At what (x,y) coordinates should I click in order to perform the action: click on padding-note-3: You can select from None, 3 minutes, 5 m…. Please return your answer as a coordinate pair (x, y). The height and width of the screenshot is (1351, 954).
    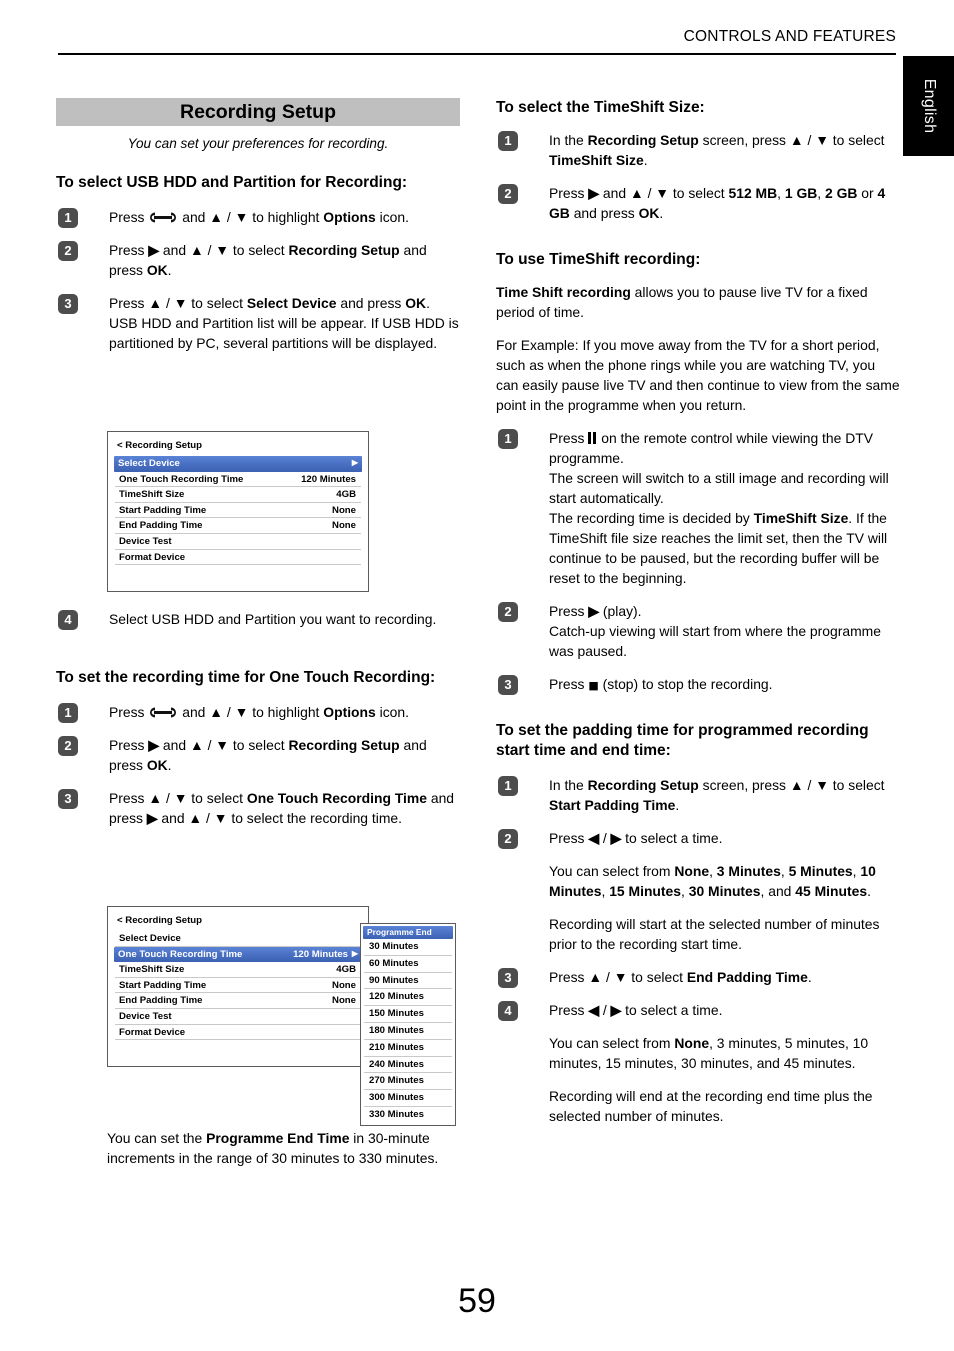
    Looking at the image, I should click on (709, 1052).